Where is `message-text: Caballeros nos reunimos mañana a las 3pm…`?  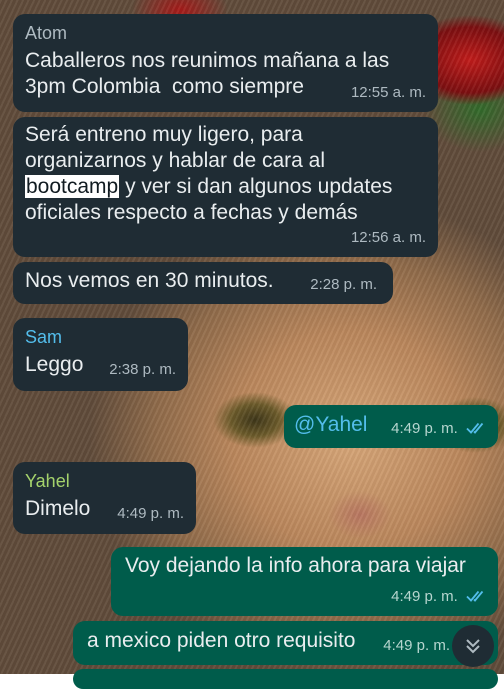 message-text: Caballeros nos reunimos mañana a las 3pm… is located at coordinates (207, 73).